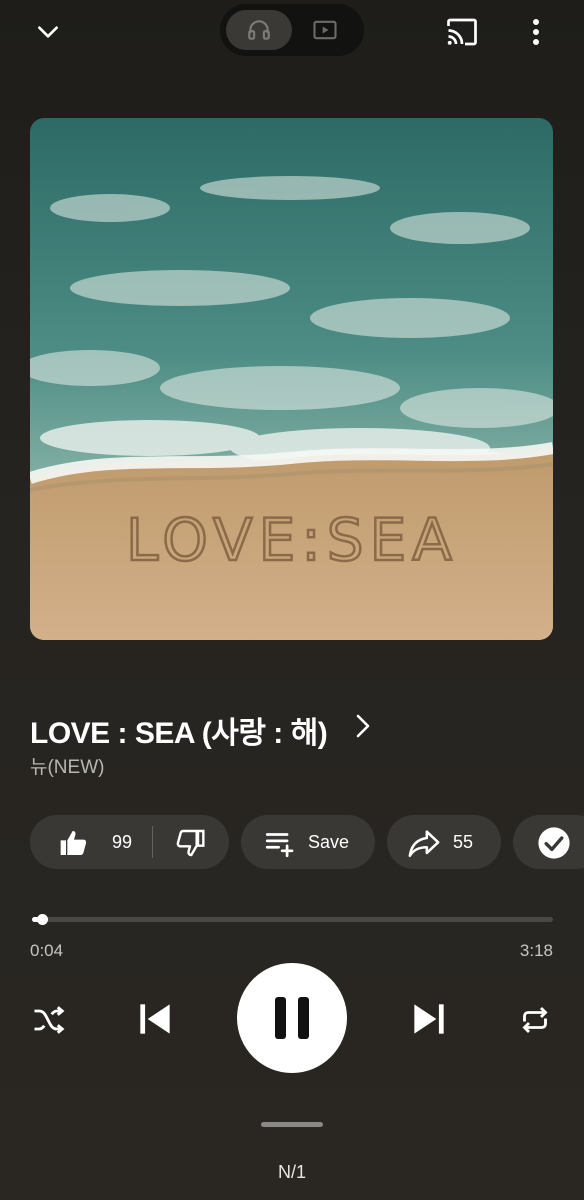 This screenshot has width=584, height=1200. I want to click on chevron-down-icon, so click(48, 32).